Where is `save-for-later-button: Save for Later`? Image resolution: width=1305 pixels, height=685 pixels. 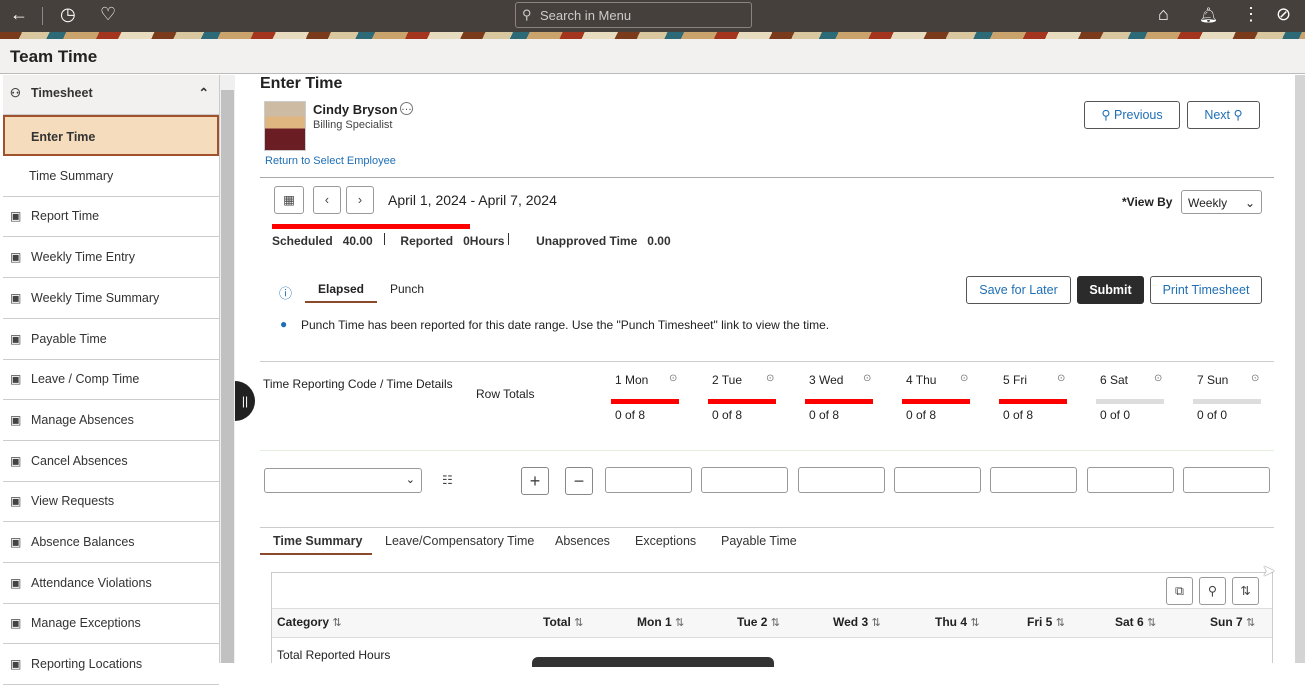 save-for-later-button: Save for Later is located at coordinates (1018, 290).